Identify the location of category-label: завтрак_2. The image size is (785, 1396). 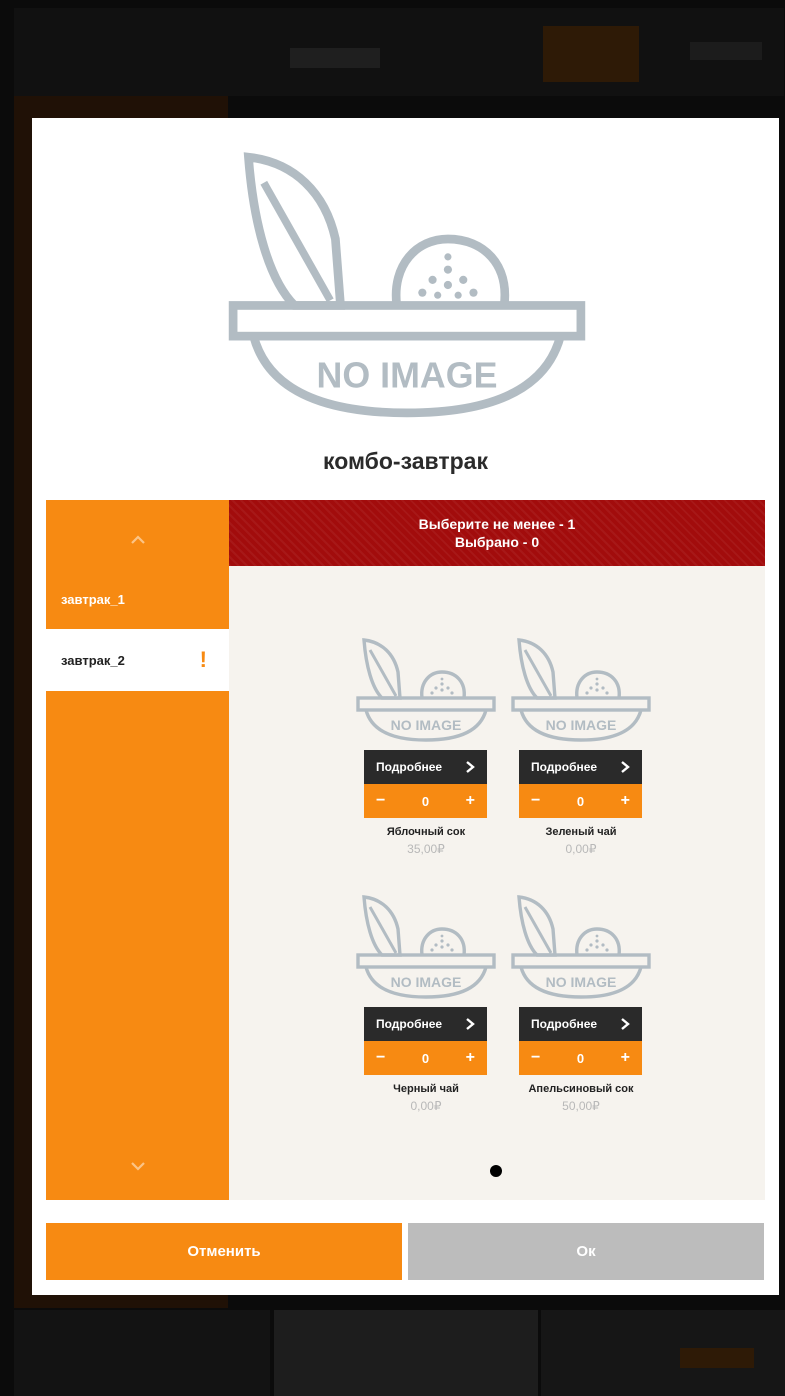
(93, 660).